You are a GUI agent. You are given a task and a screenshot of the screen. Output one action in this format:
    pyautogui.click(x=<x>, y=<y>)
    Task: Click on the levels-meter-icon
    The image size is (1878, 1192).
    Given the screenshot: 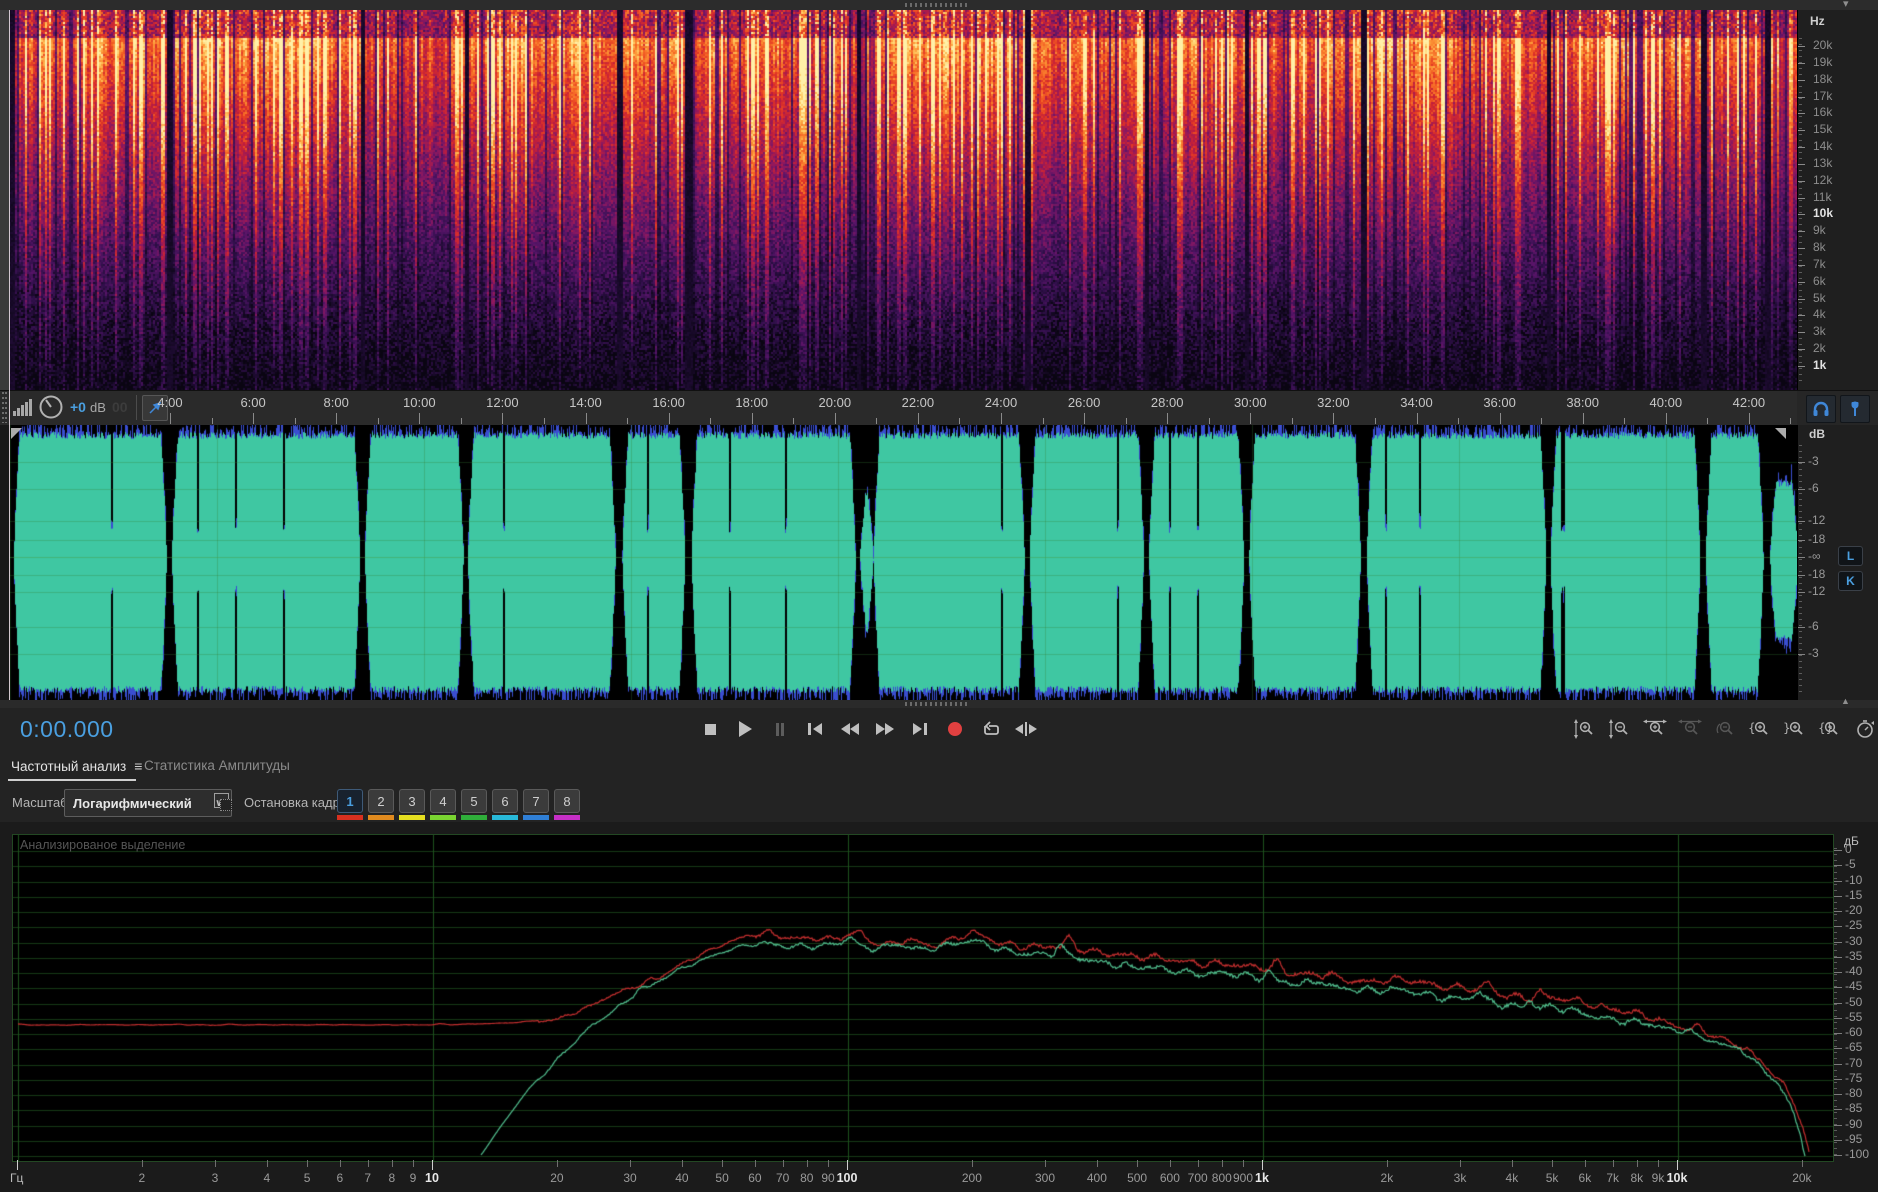 What is the action you would take?
    pyautogui.click(x=23, y=407)
    